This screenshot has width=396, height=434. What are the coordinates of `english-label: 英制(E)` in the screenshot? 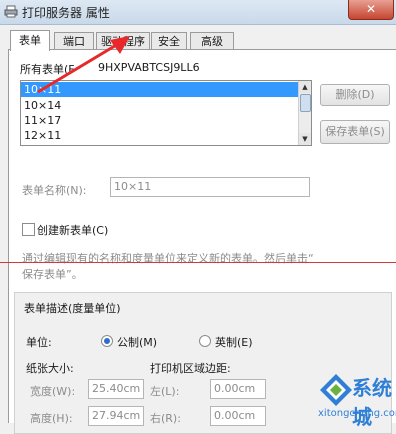 It's located at (234, 342).